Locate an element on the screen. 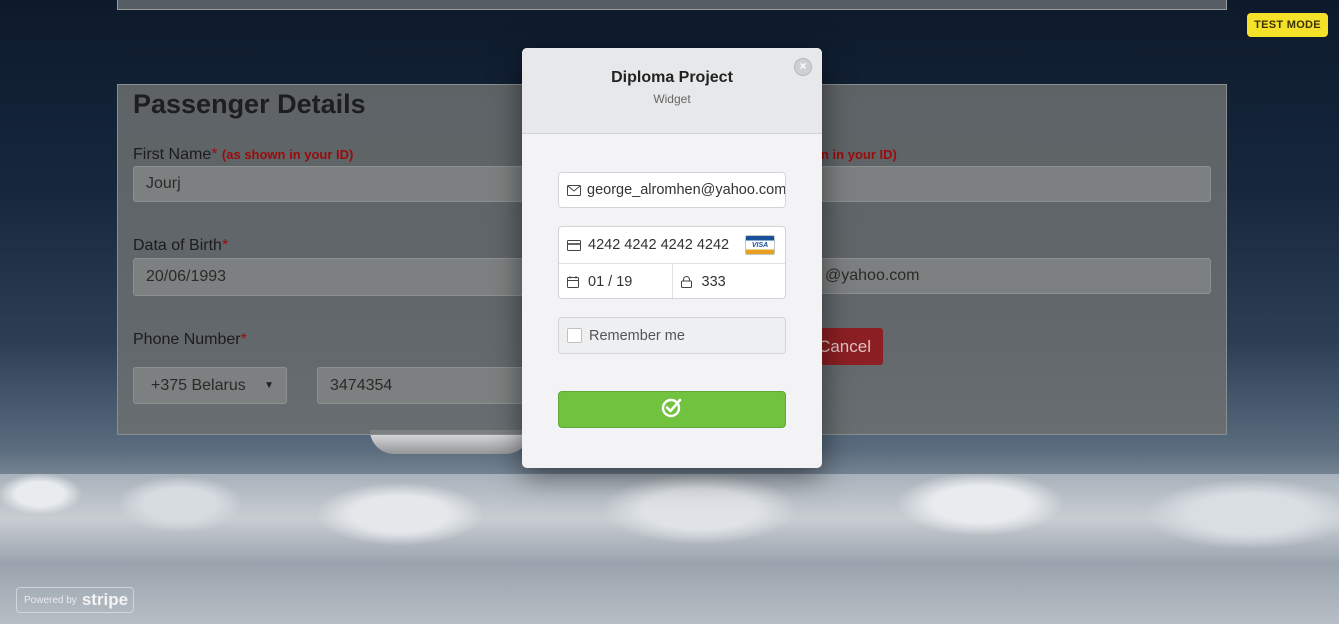 The height and width of the screenshot is (624, 1339). card-input-group: 4242 4242 4242 4242 VISA 01 / 19 333 is located at coordinates (672, 263).